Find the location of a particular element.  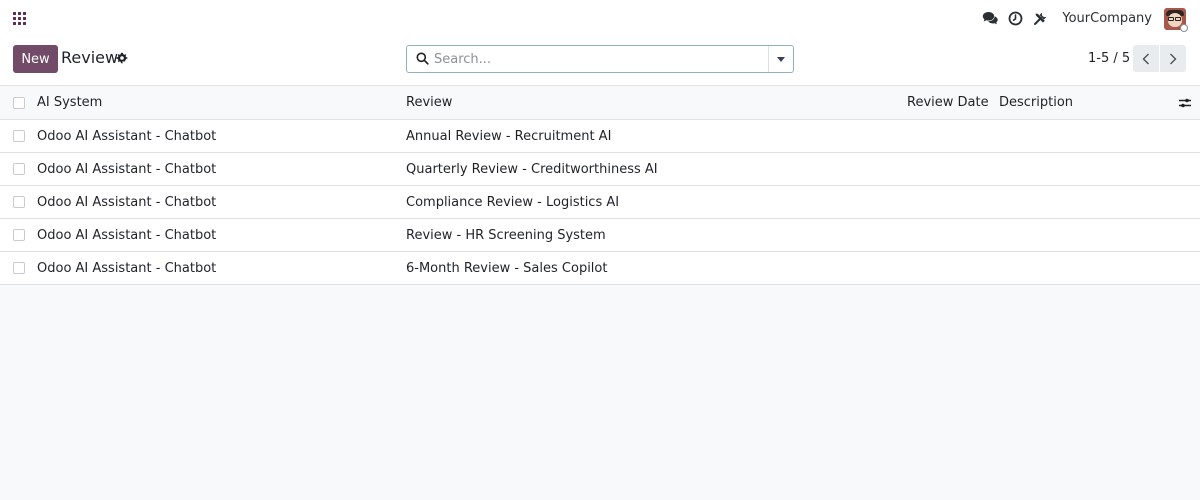

chevron-right-icon is located at coordinates (1173, 58).